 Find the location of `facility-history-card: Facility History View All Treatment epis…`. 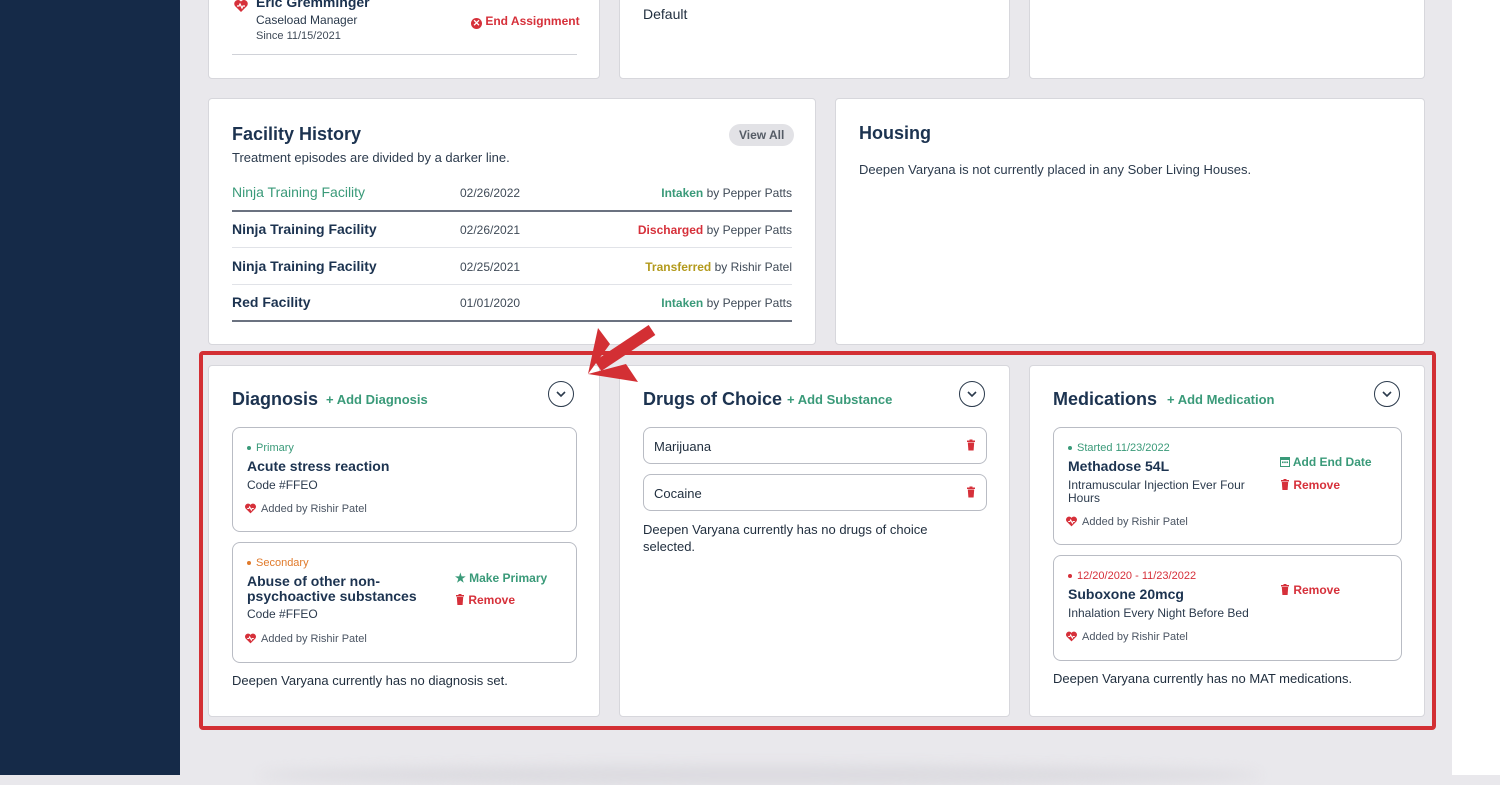

facility-history-card: Facility History View All Treatment epis… is located at coordinates (512, 221).